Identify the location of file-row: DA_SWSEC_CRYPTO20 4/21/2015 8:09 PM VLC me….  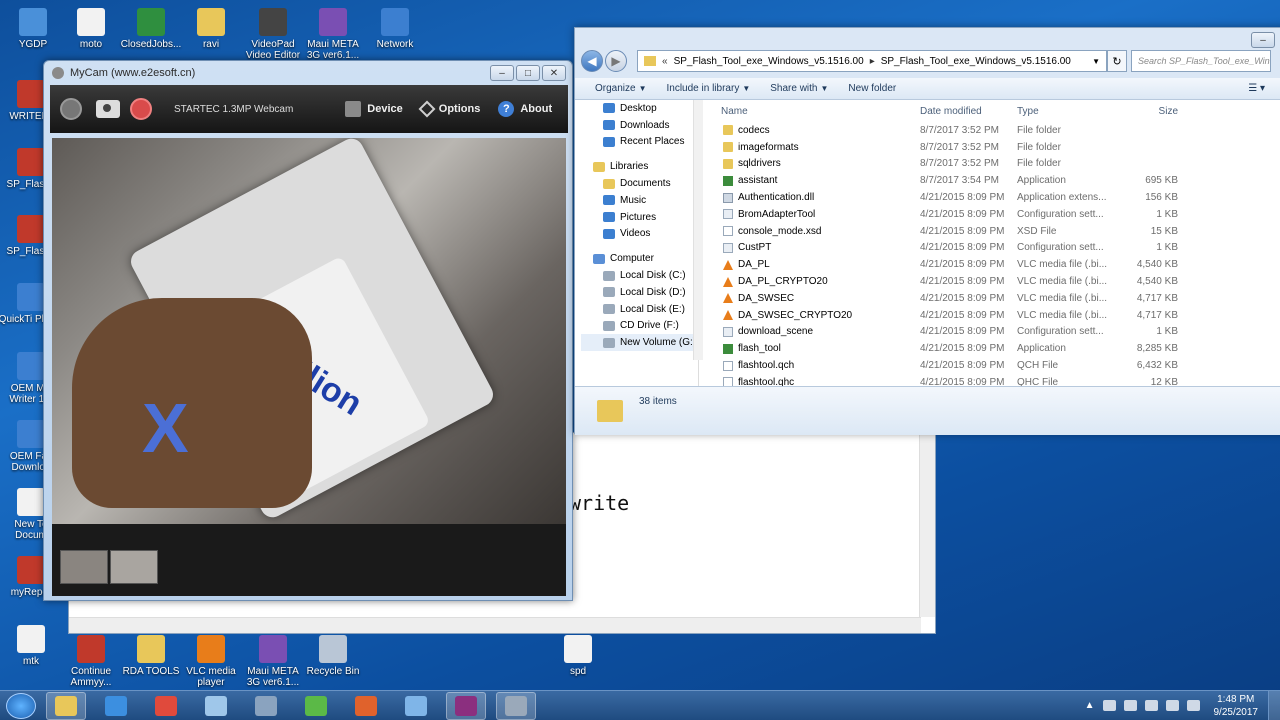
(950, 315).